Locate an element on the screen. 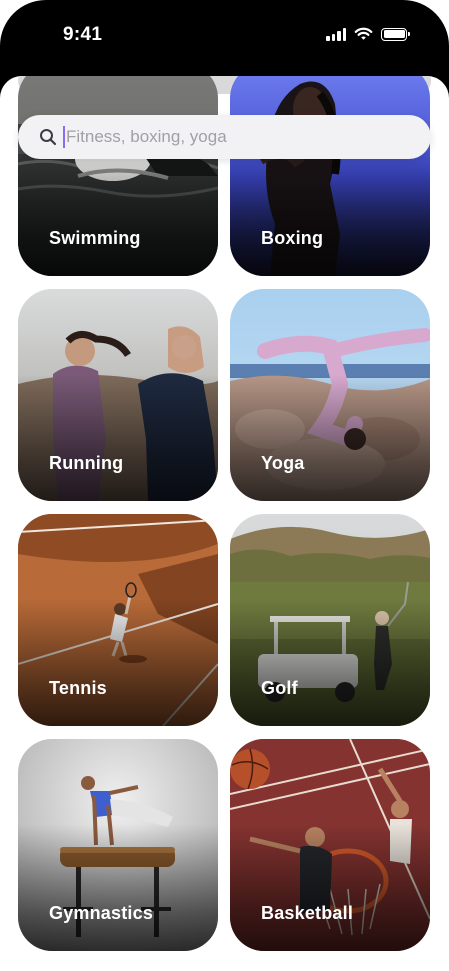 This screenshot has height=971, width=449. sport-label: Golf is located at coordinates (279, 688).